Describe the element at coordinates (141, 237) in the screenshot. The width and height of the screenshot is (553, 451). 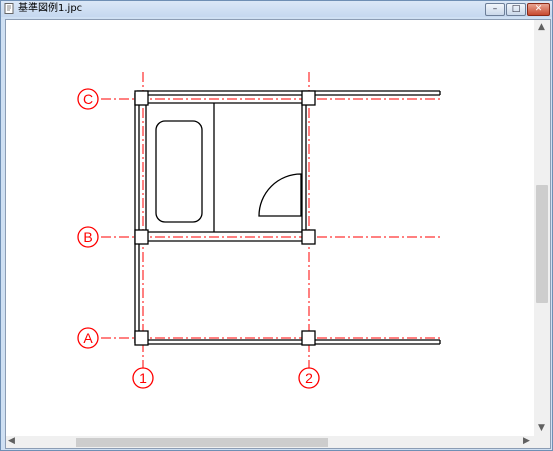
I see `column-b1` at that location.